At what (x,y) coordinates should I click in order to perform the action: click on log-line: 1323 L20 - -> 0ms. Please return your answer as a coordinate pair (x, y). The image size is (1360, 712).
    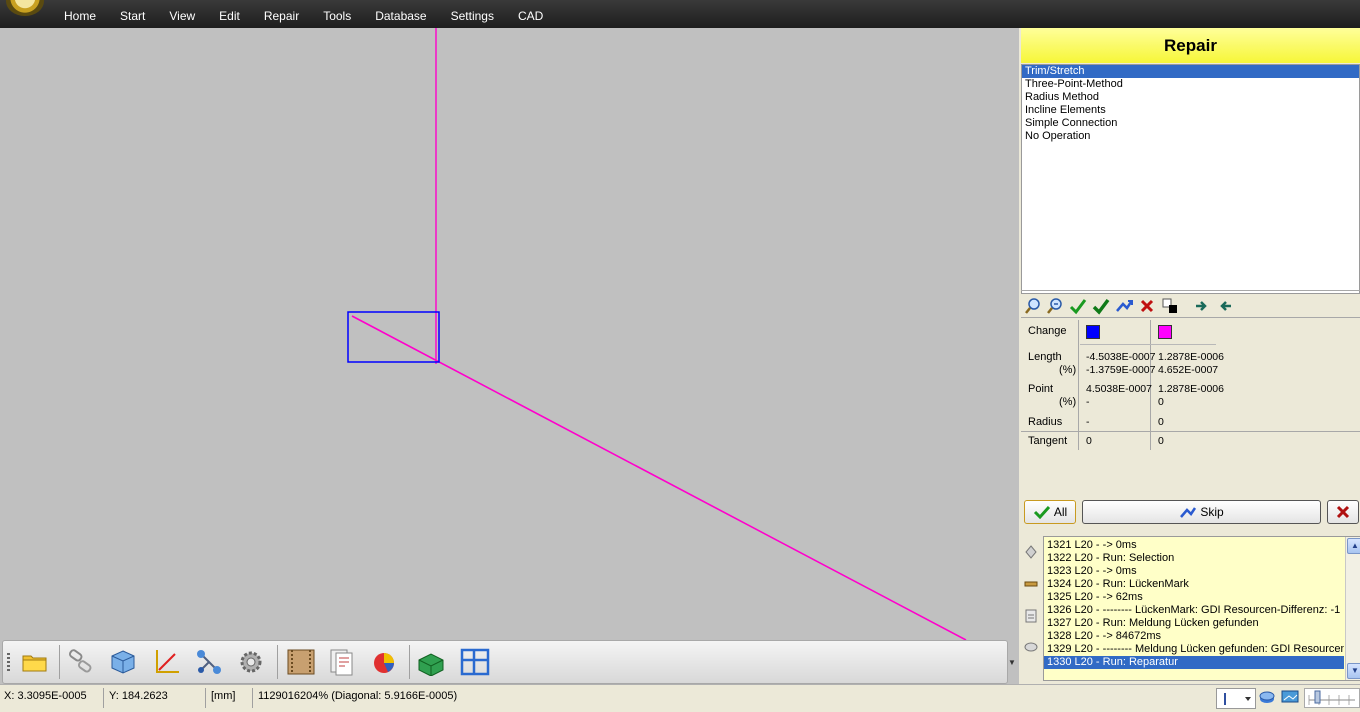
    Looking at the image, I should click on (1194, 571).